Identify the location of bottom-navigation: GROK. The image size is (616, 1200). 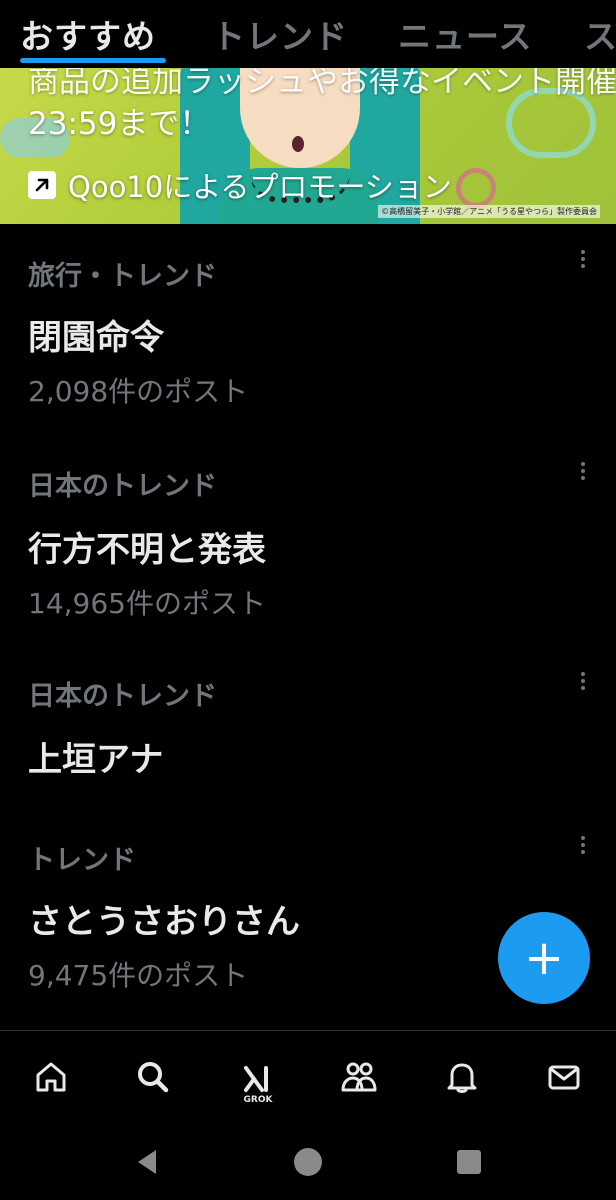
(308, 1078).